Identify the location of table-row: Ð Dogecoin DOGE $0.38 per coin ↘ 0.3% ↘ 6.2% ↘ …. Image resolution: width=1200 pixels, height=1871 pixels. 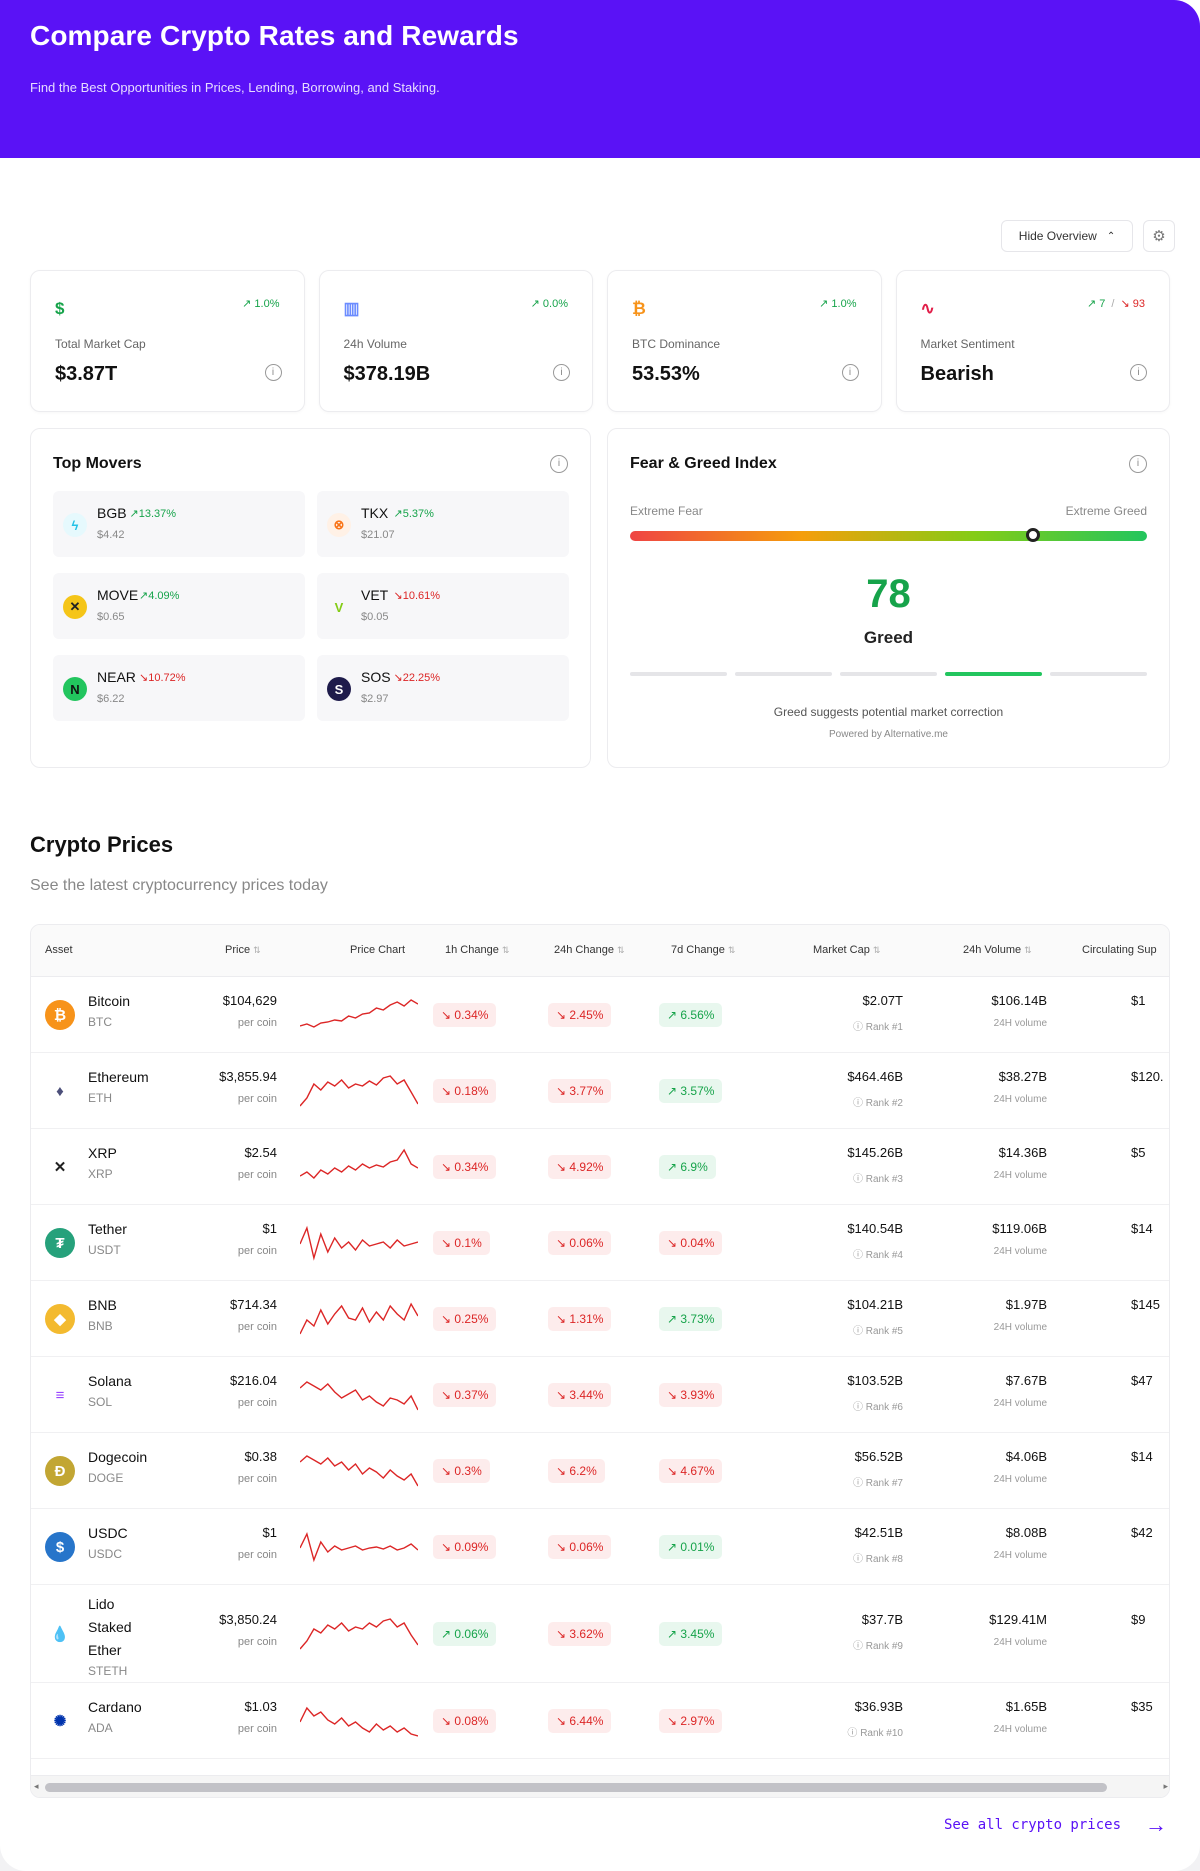
(600, 1471).